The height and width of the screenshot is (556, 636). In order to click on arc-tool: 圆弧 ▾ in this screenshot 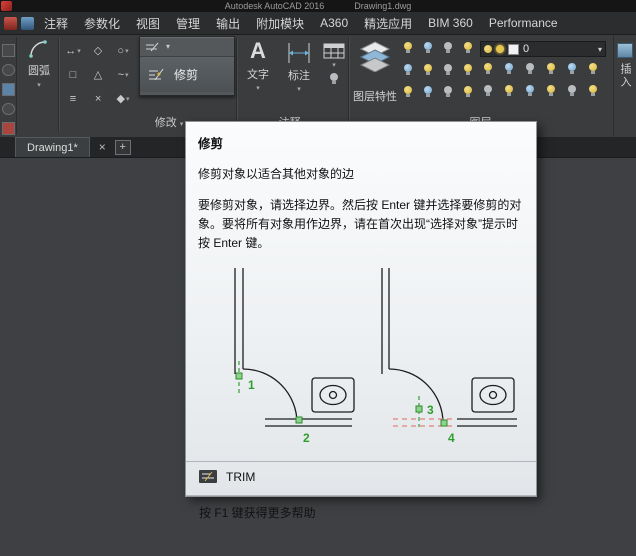, I will do `click(39, 64)`.